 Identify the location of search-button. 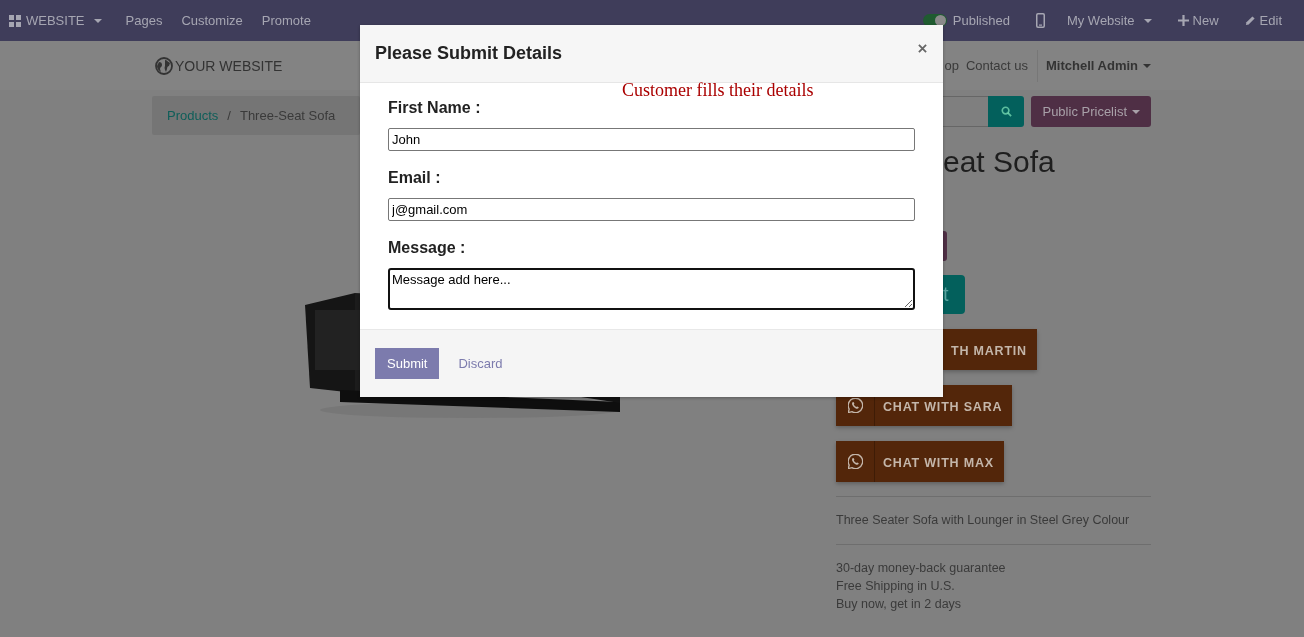
(1006, 111).